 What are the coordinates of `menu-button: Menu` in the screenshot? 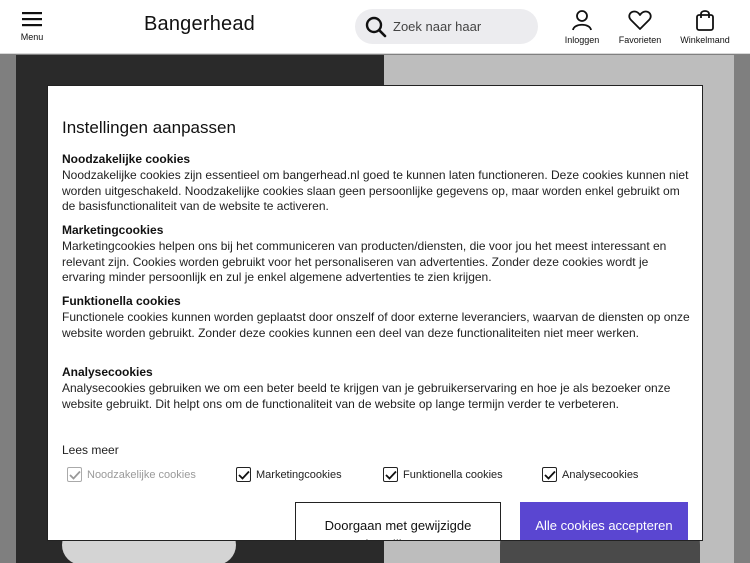 It's located at (32, 26).